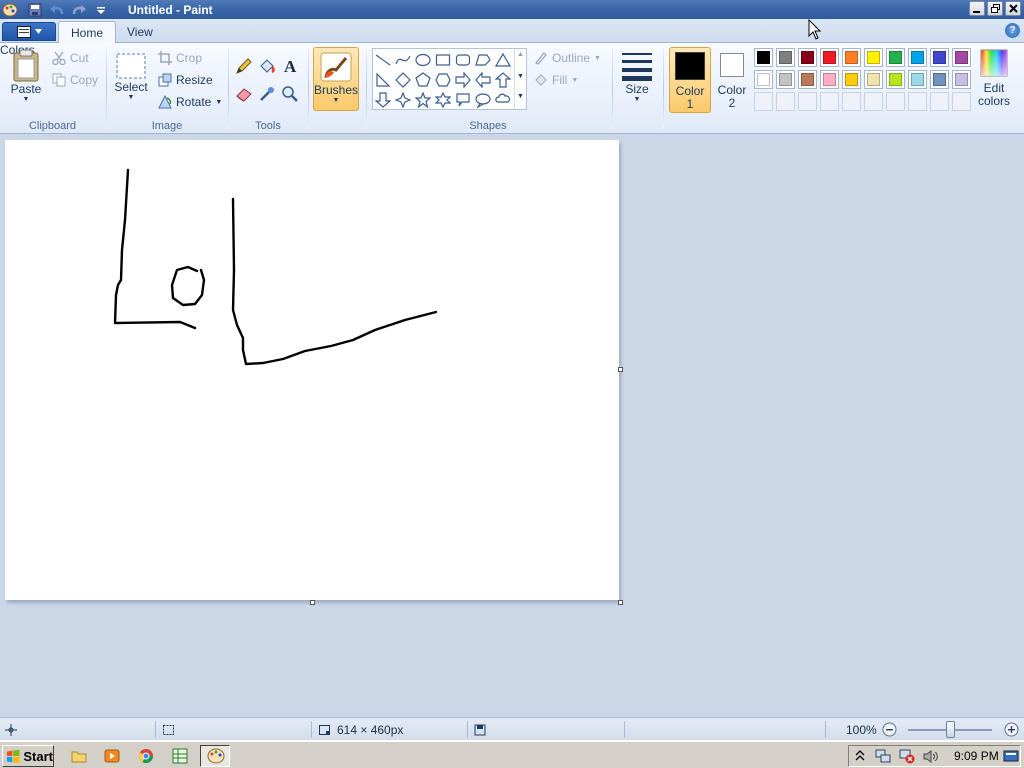 This screenshot has width=1024, height=768. Describe the element at coordinates (977, 8) in the screenshot. I see `minimize-button` at that location.